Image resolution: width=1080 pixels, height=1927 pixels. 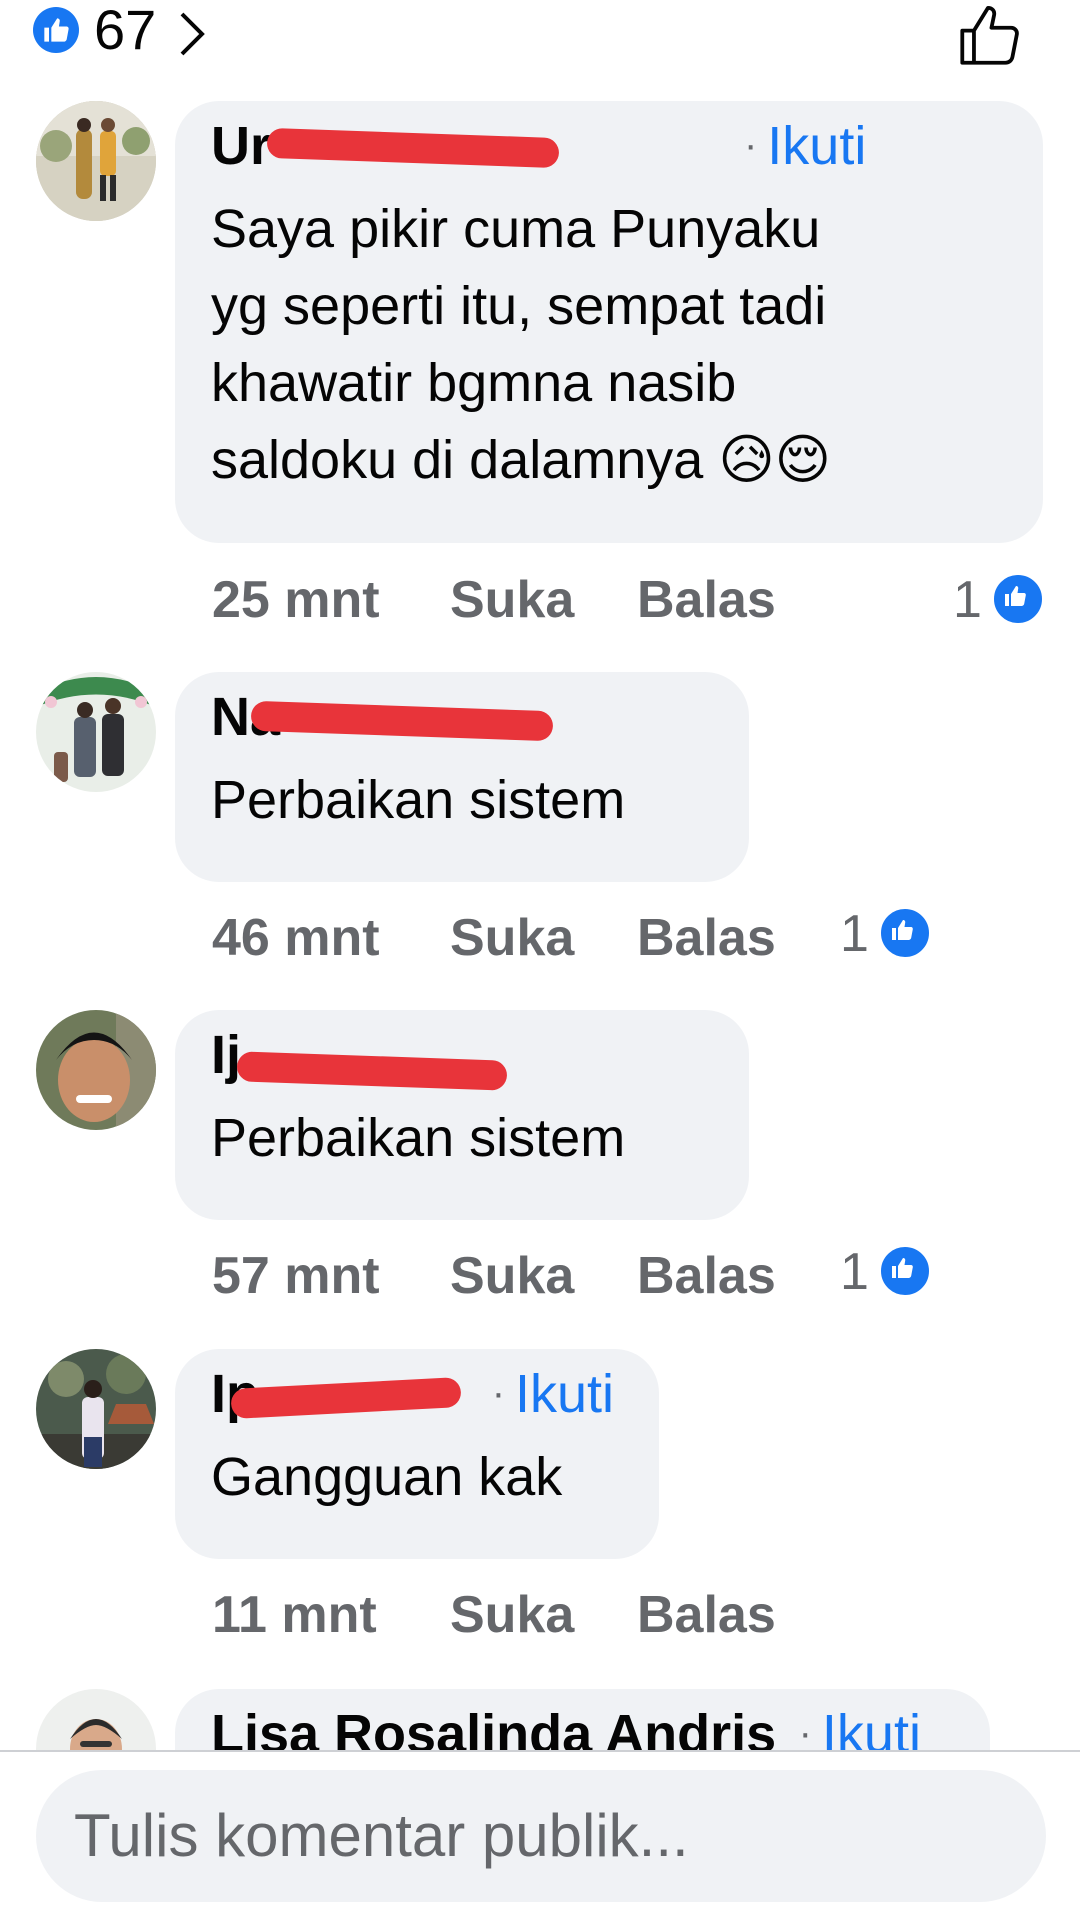 What do you see at coordinates (294, 1615) in the screenshot?
I see `comment-time: 11 mnt` at bounding box center [294, 1615].